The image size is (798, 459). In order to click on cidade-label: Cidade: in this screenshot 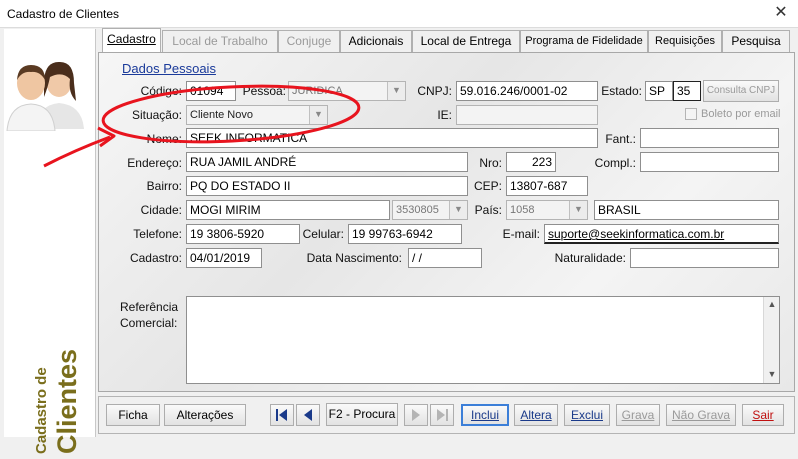, I will do `click(161, 210)`.